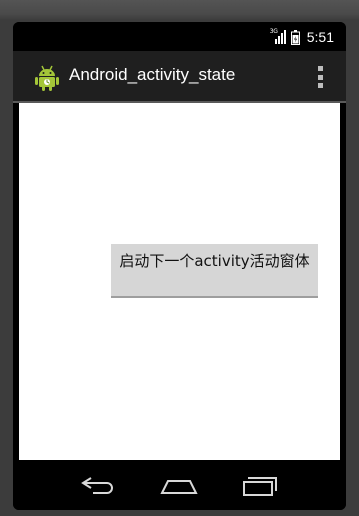 Image resolution: width=359 pixels, height=516 pixels. Describe the element at coordinates (214, 271) in the screenshot. I see `launch-next-activity-button: 启动下一个activity活动窗体` at that location.